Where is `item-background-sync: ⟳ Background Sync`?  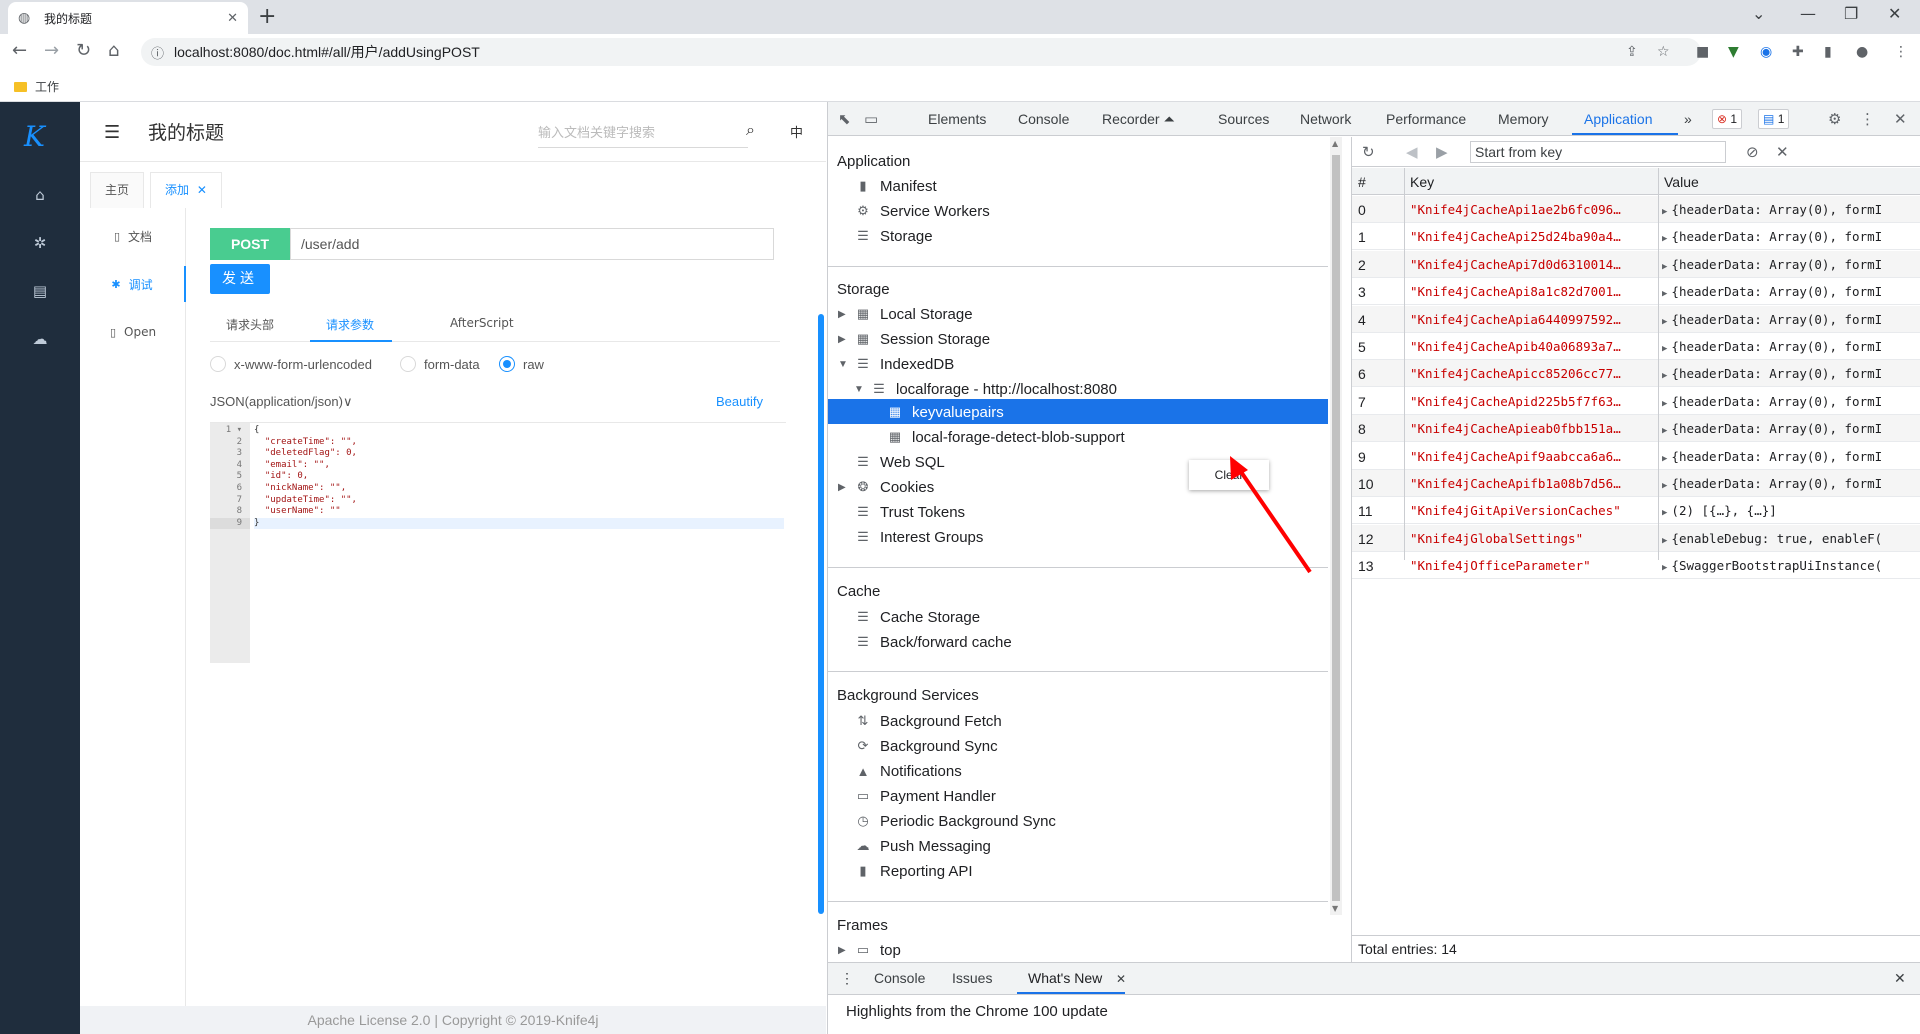 item-background-sync: ⟳ Background Sync is located at coordinates (926, 746).